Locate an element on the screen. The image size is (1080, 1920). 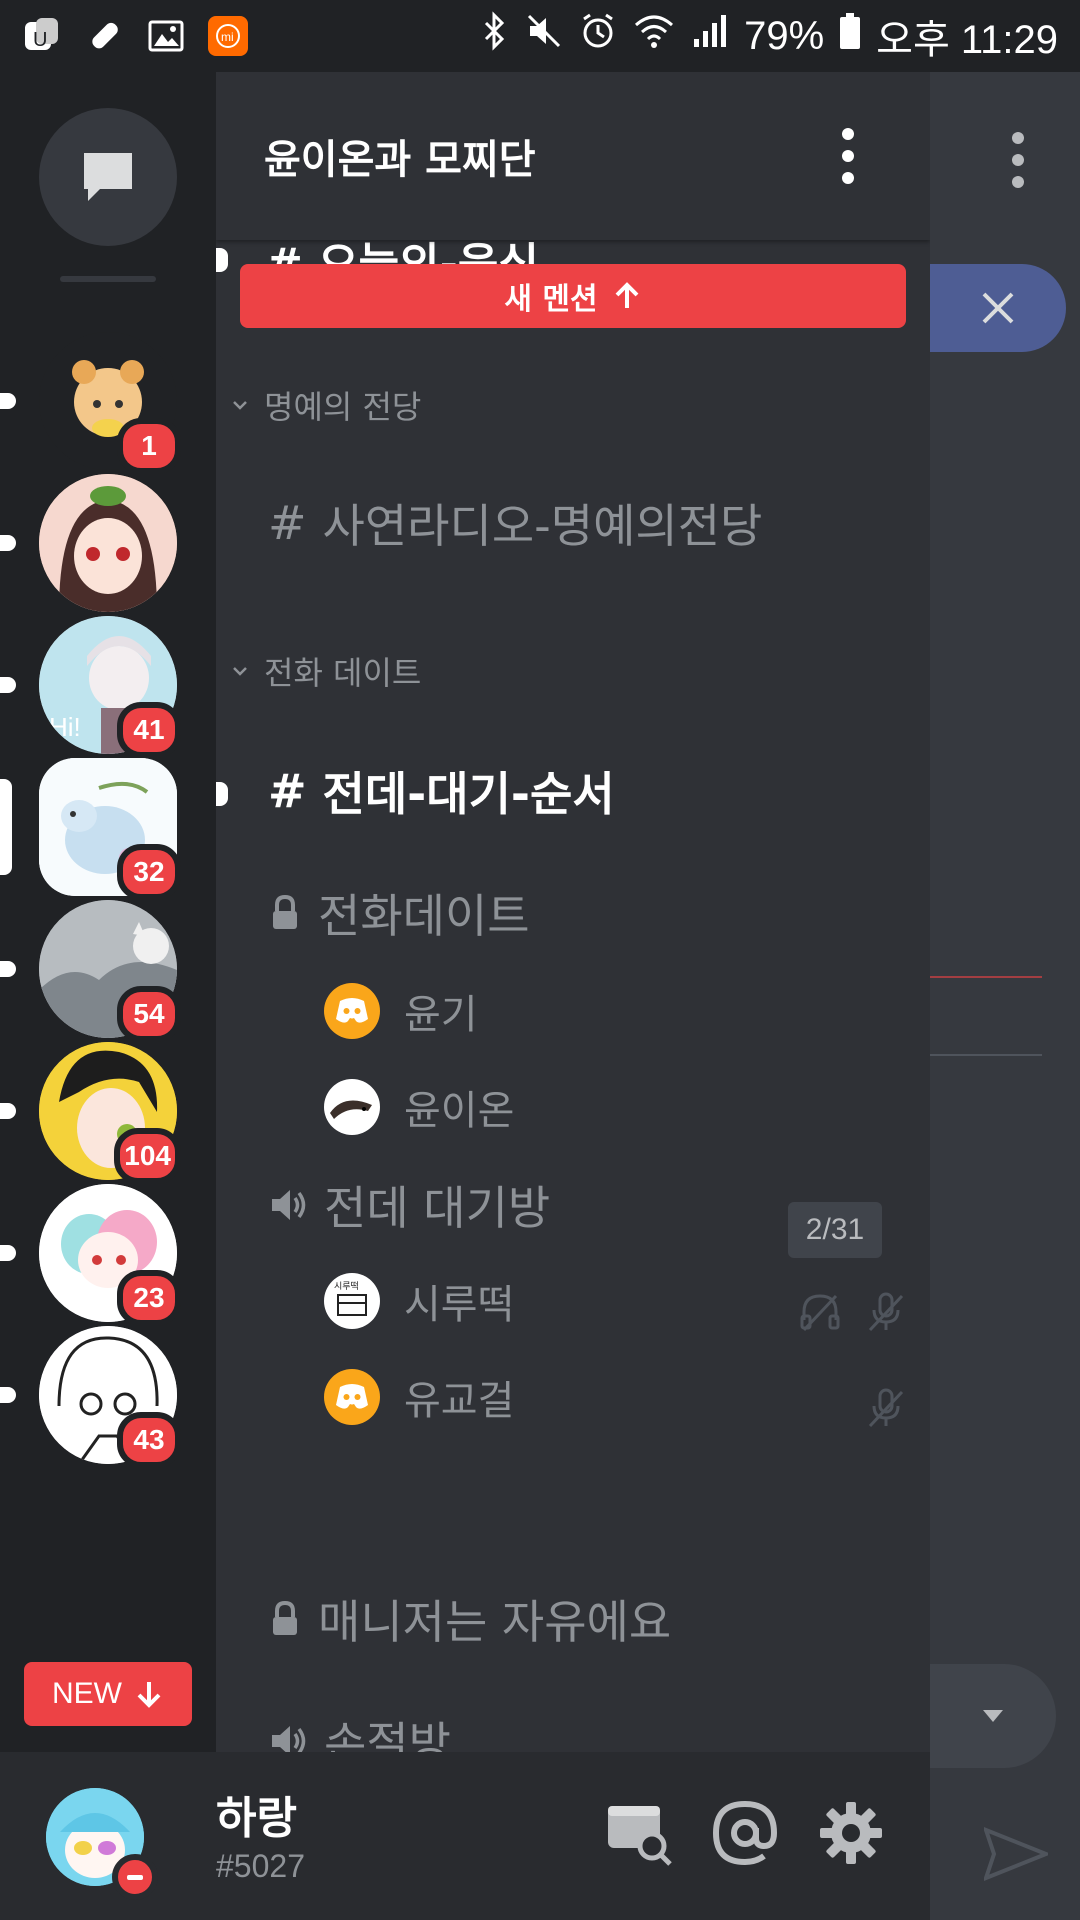
member-name: 유교걸 is located at coordinates (459, 1401).